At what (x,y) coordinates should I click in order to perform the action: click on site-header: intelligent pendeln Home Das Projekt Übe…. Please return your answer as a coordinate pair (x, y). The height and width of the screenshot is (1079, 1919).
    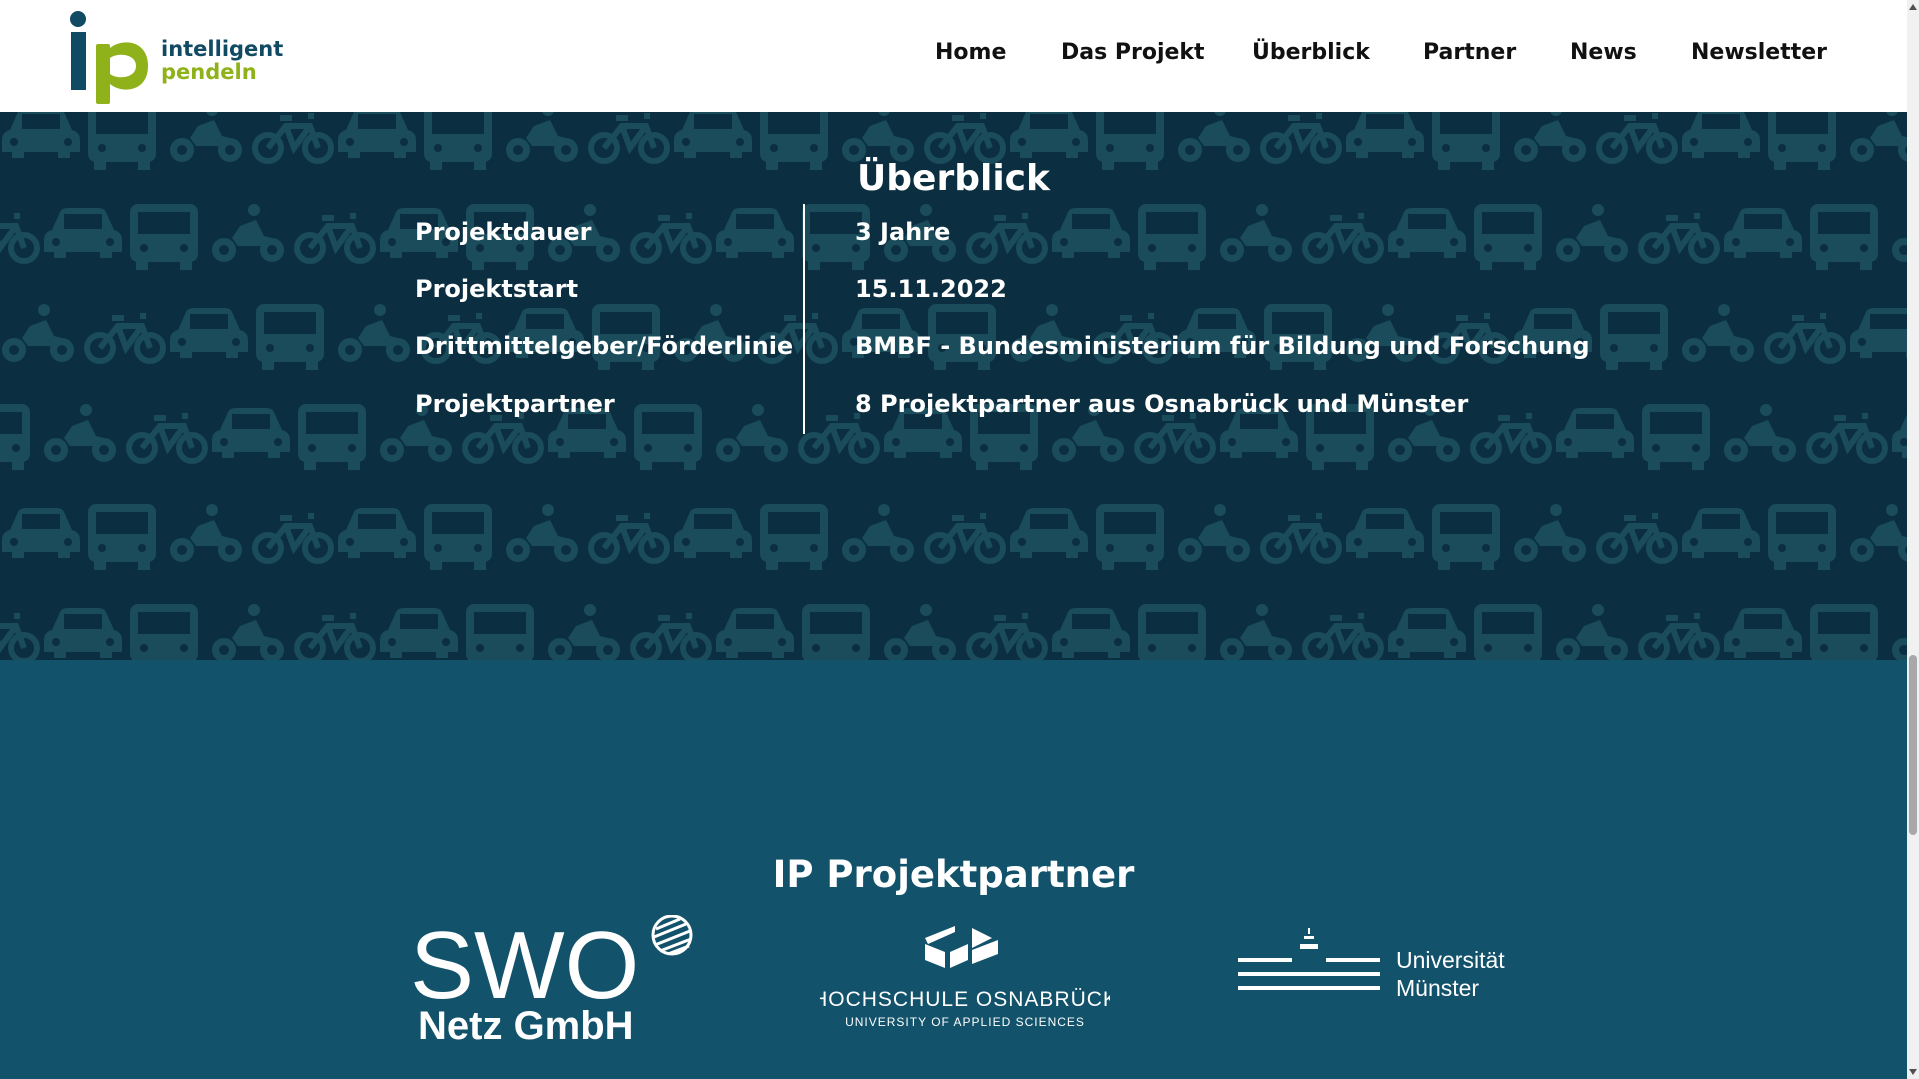
    Looking at the image, I should click on (953, 56).